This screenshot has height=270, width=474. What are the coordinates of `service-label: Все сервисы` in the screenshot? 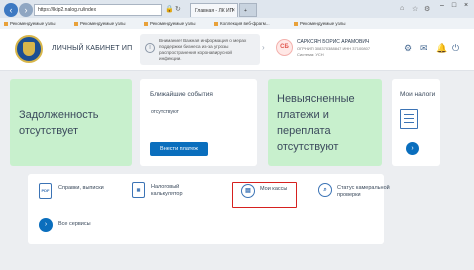 It's located at (74, 224).